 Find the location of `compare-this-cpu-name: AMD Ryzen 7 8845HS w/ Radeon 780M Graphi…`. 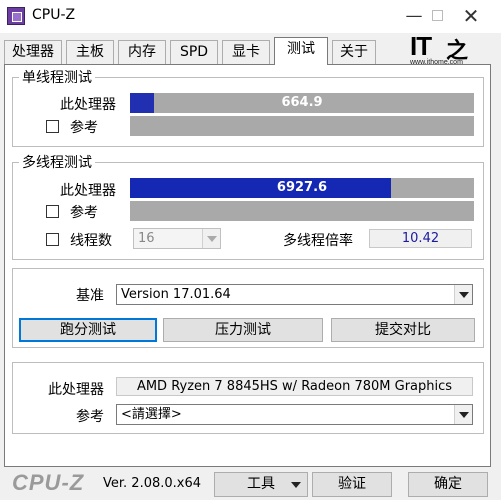

compare-this-cpu-name: AMD Ryzen 7 8845HS w/ Radeon 780M Graphi… is located at coordinates (294, 386).